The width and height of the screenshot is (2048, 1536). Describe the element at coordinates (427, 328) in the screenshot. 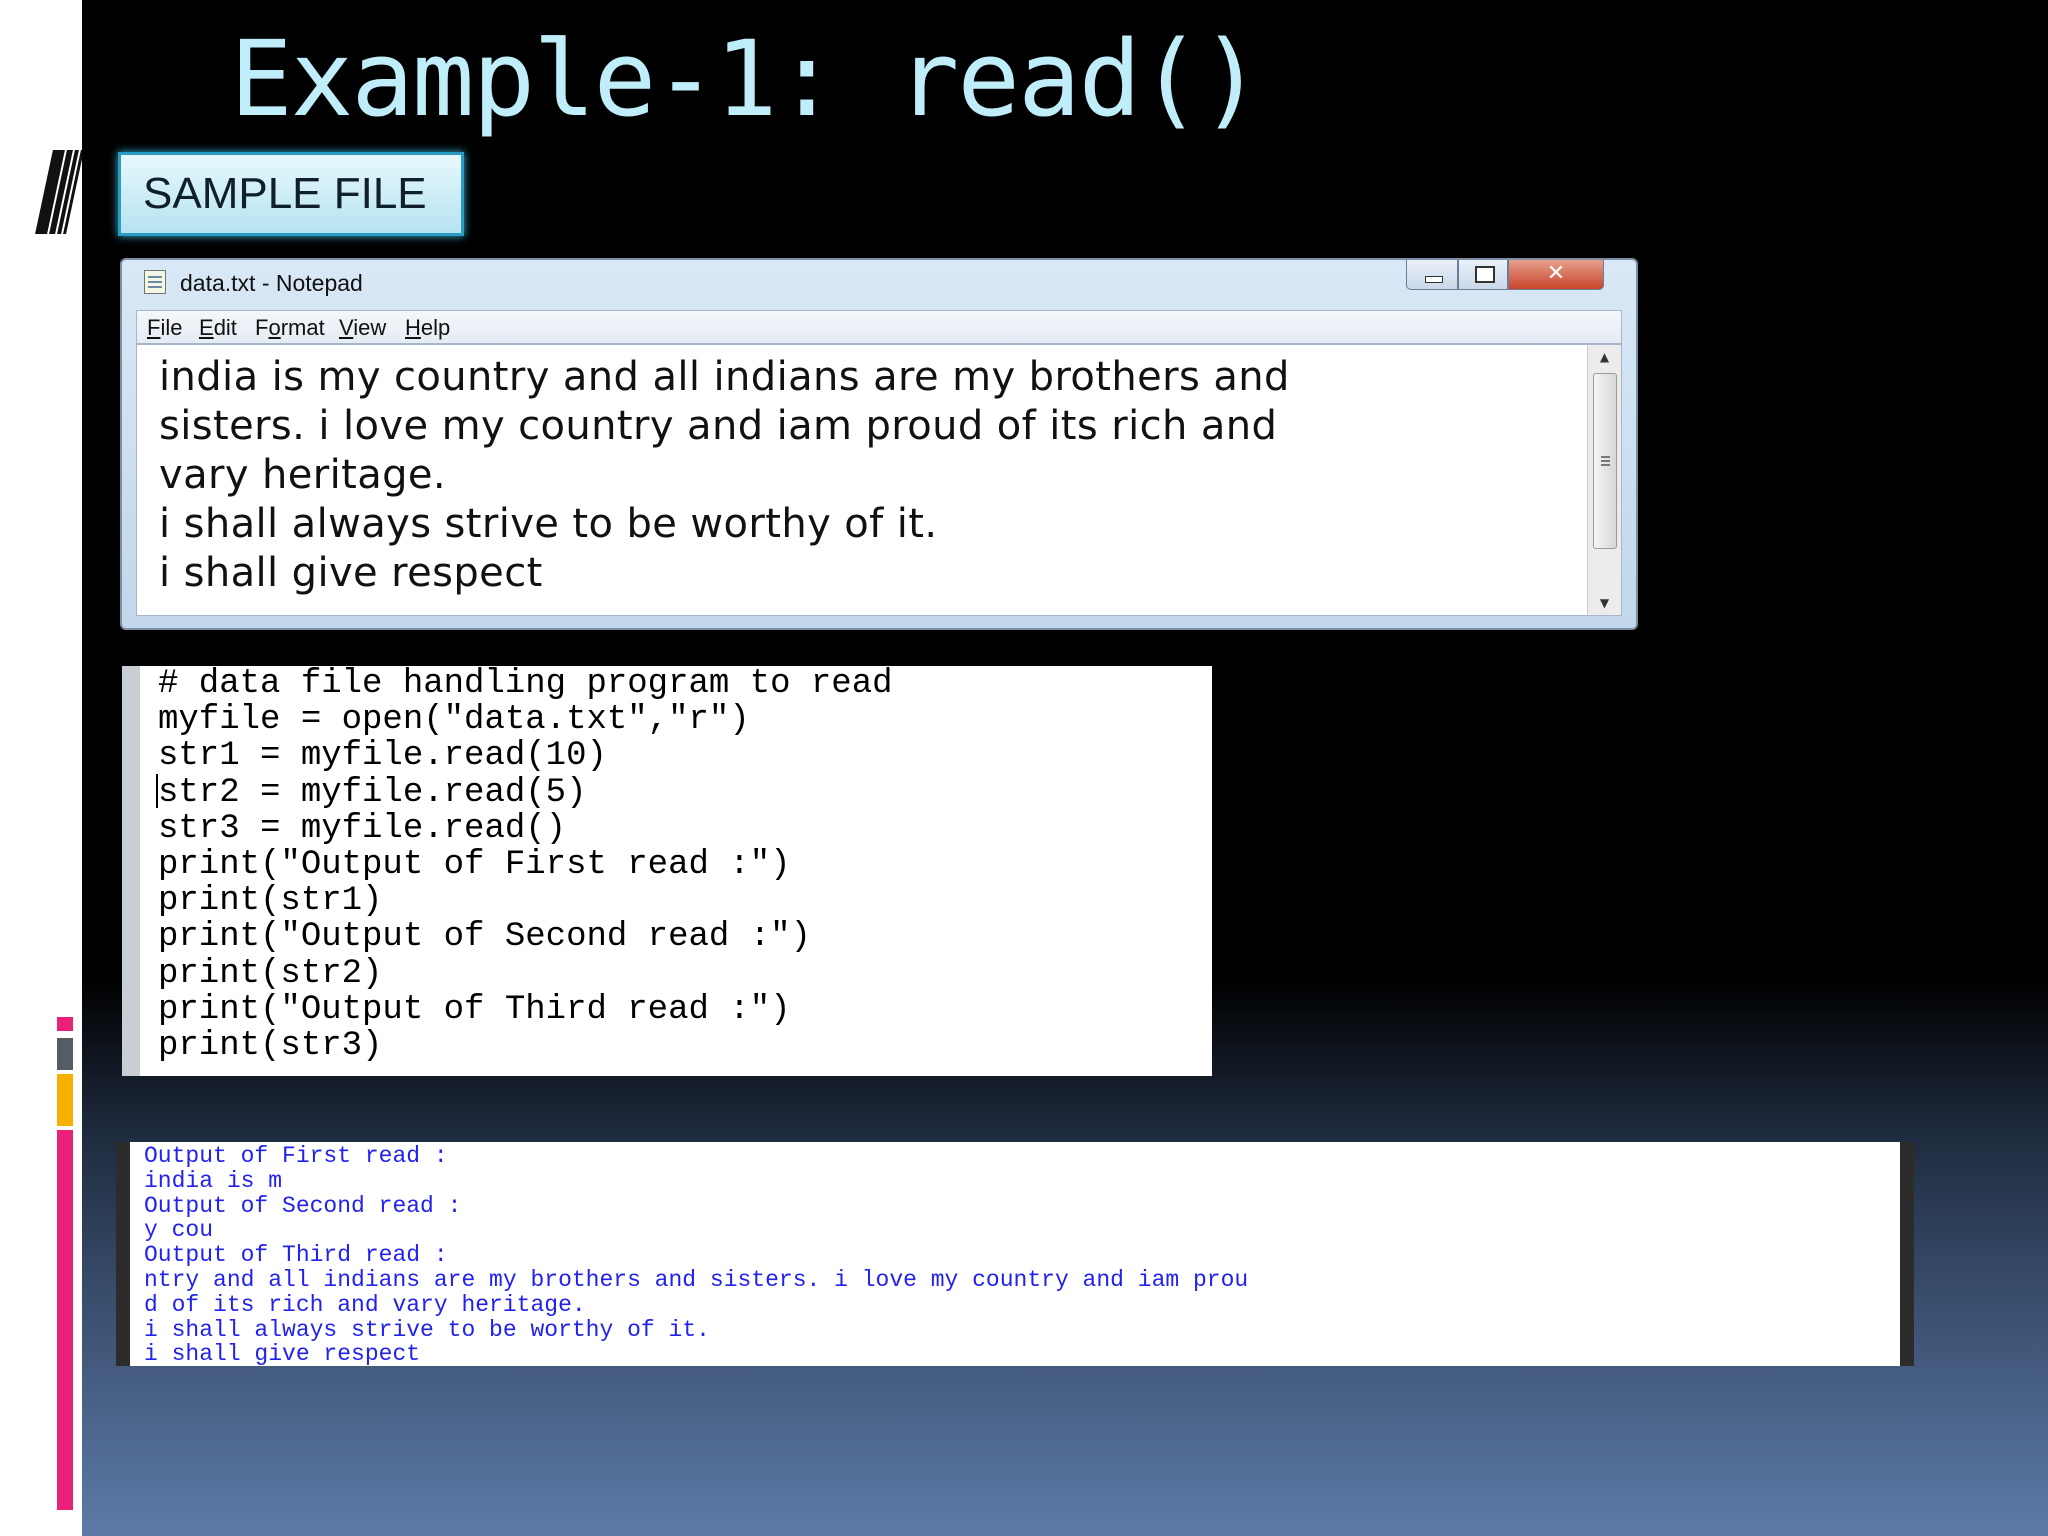

I see `menu-help: Help` at that location.